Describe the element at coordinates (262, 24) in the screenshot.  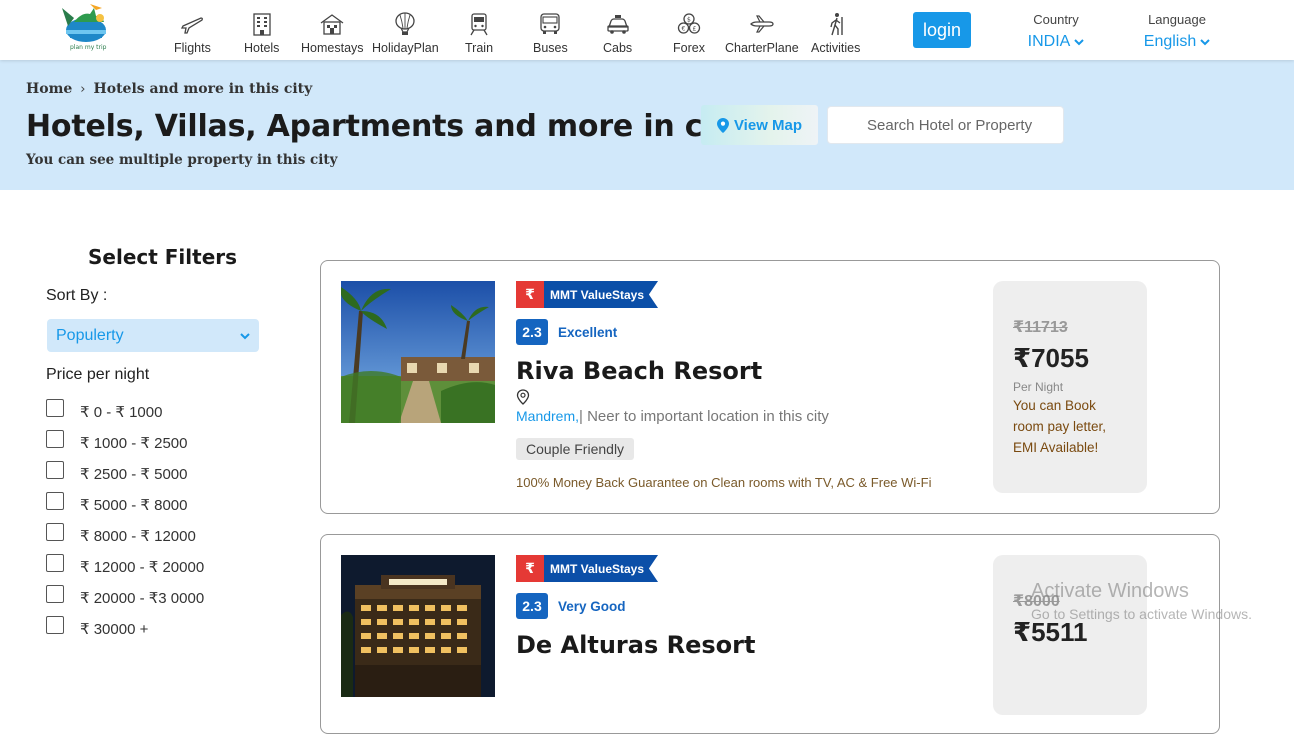
I see `building-icon` at that location.